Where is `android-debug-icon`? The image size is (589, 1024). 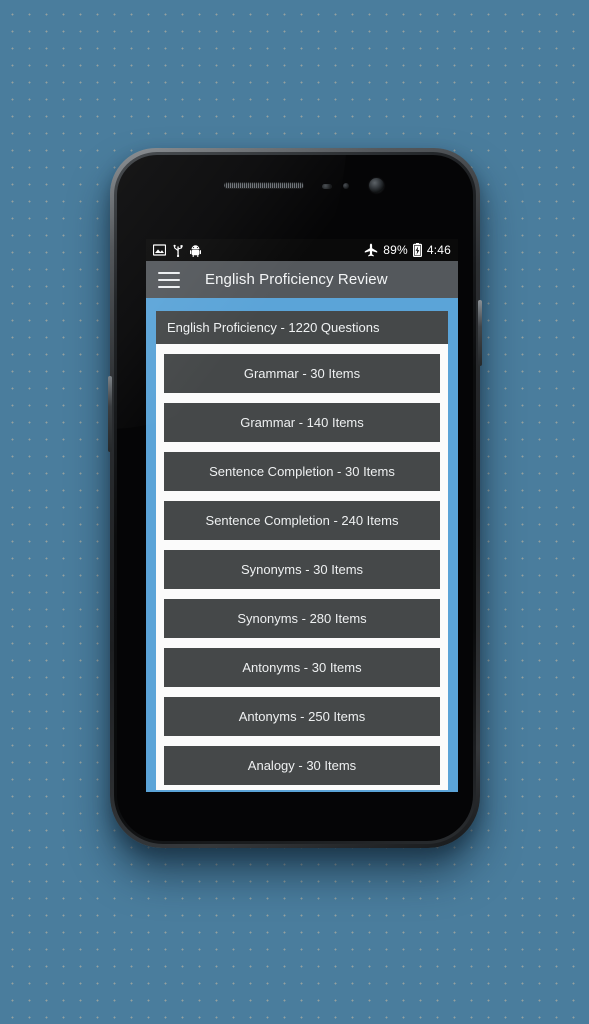 android-debug-icon is located at coordinates (195, 250).